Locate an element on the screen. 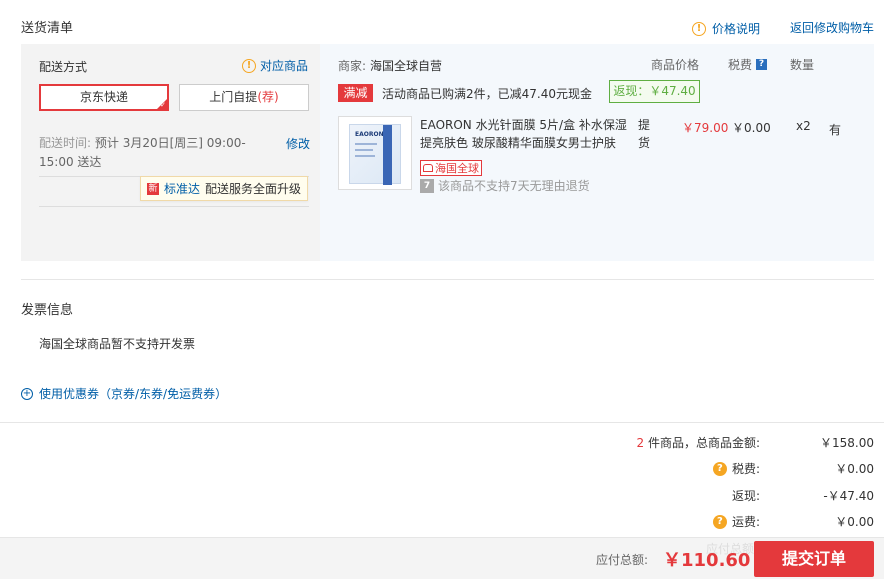 This screenshot has width=884, height=579. promo-tag: 满减 is located at coordinates (355, 93).